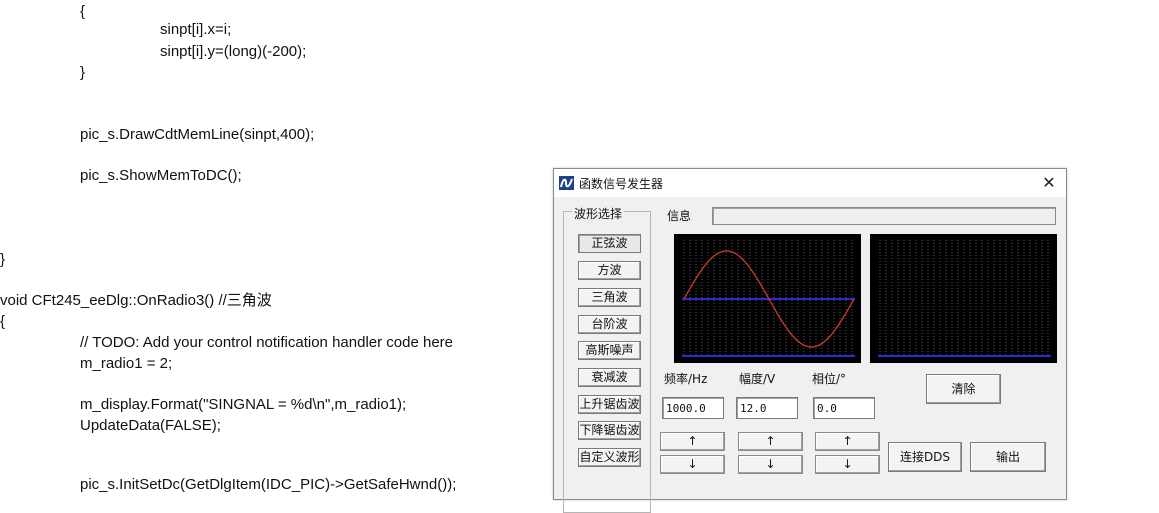  What do you see at coordinates (609, 297) in the screenshot?
I see `waveform-button-triangle: 三角波` at bounding box center [609, 297].